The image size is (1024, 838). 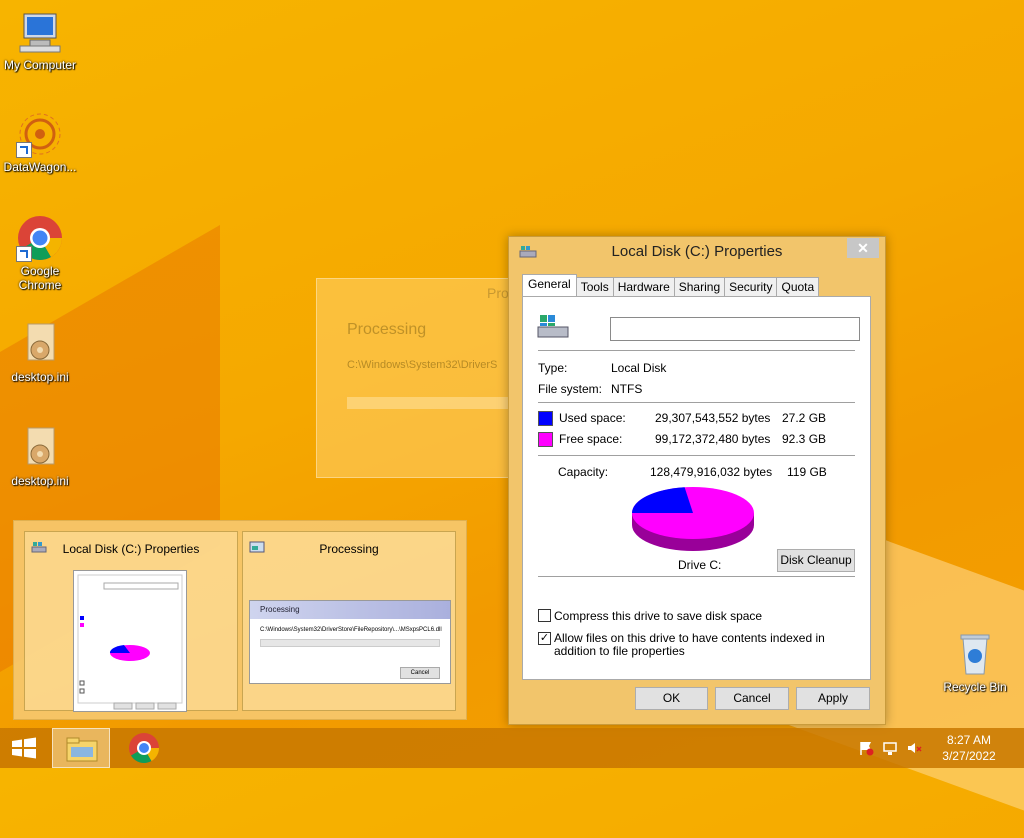 I want to click on thumbnail-title: Local Disk (C:) Properties, so click(x=131, y=549).